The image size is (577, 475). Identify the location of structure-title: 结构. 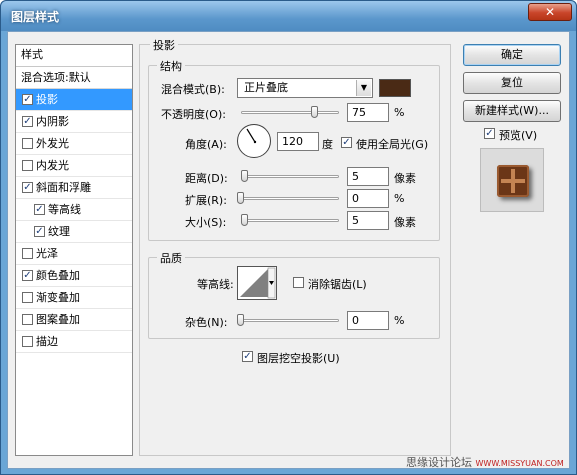
(171, 66).